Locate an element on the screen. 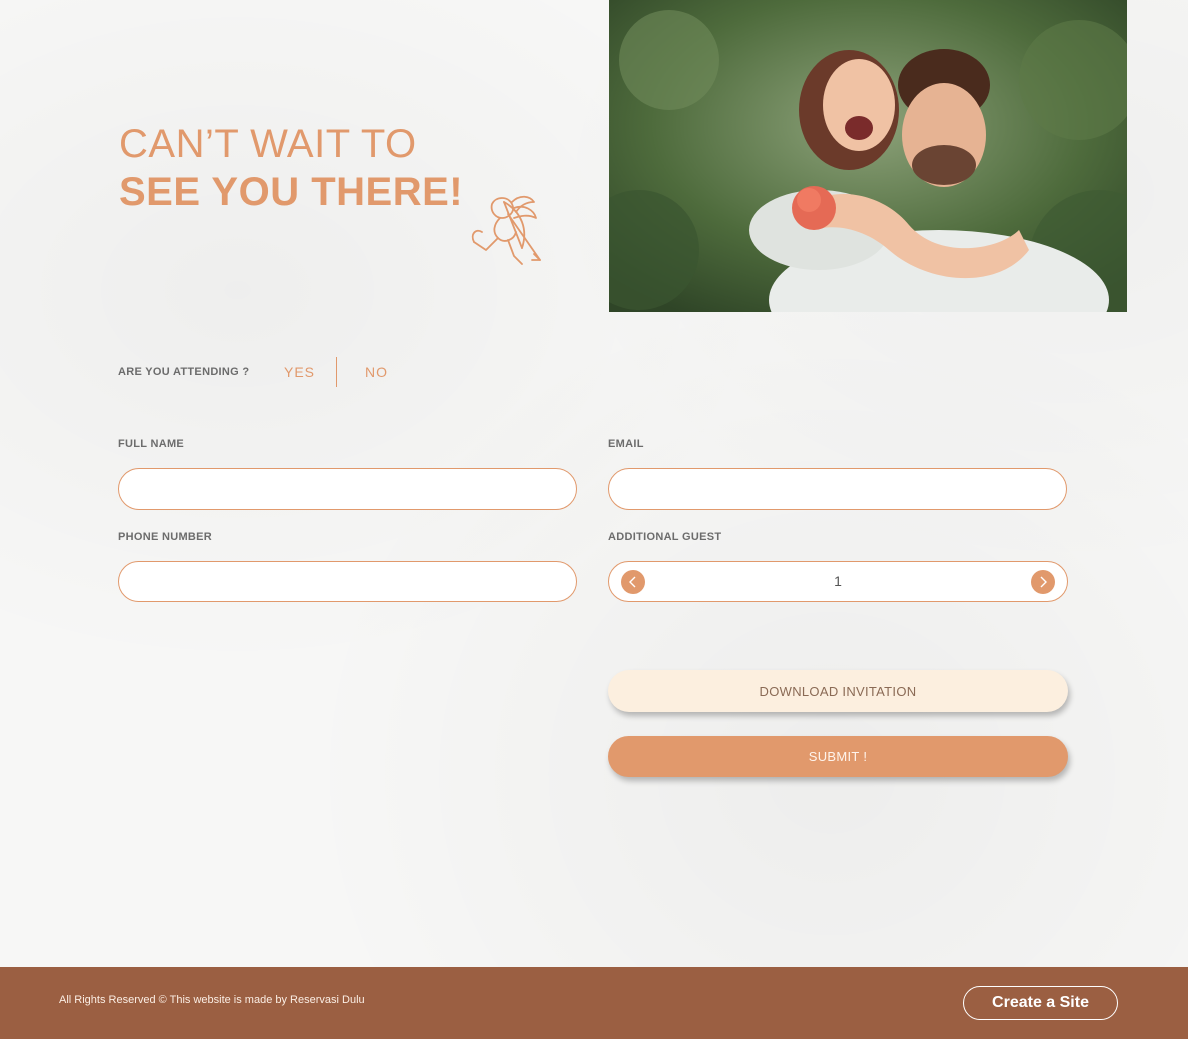 This screenshot has height=1039, width=1188. create-site-button: Create a Site is located at coordinates (1040, 1003).